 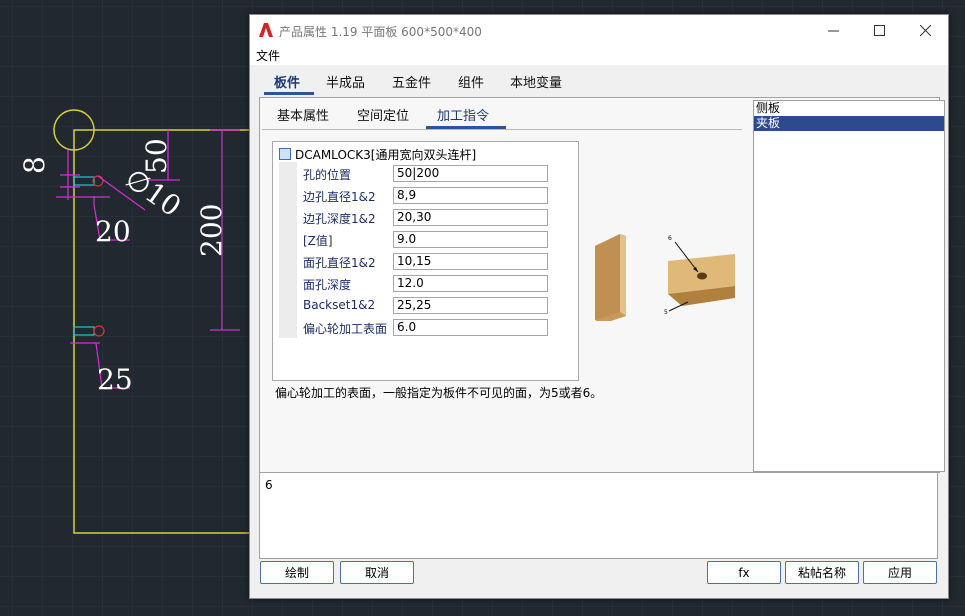 What do you see at coordinates (463, 114) in the screenshot?
I see `subtab-machining-commands: 加工指令` at bounding box center [463, 114].